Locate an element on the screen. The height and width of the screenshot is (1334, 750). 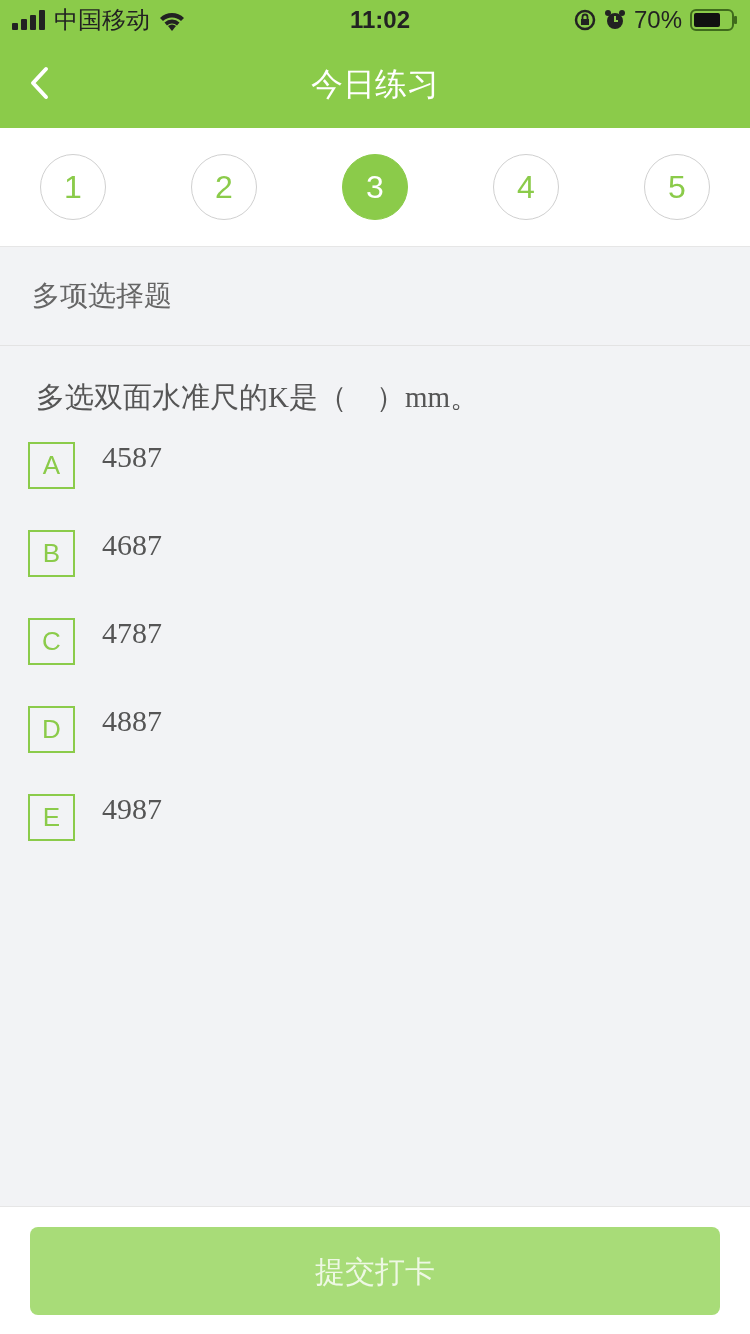
section-heading: 多项选择题 is located at coordinates (375, 296).